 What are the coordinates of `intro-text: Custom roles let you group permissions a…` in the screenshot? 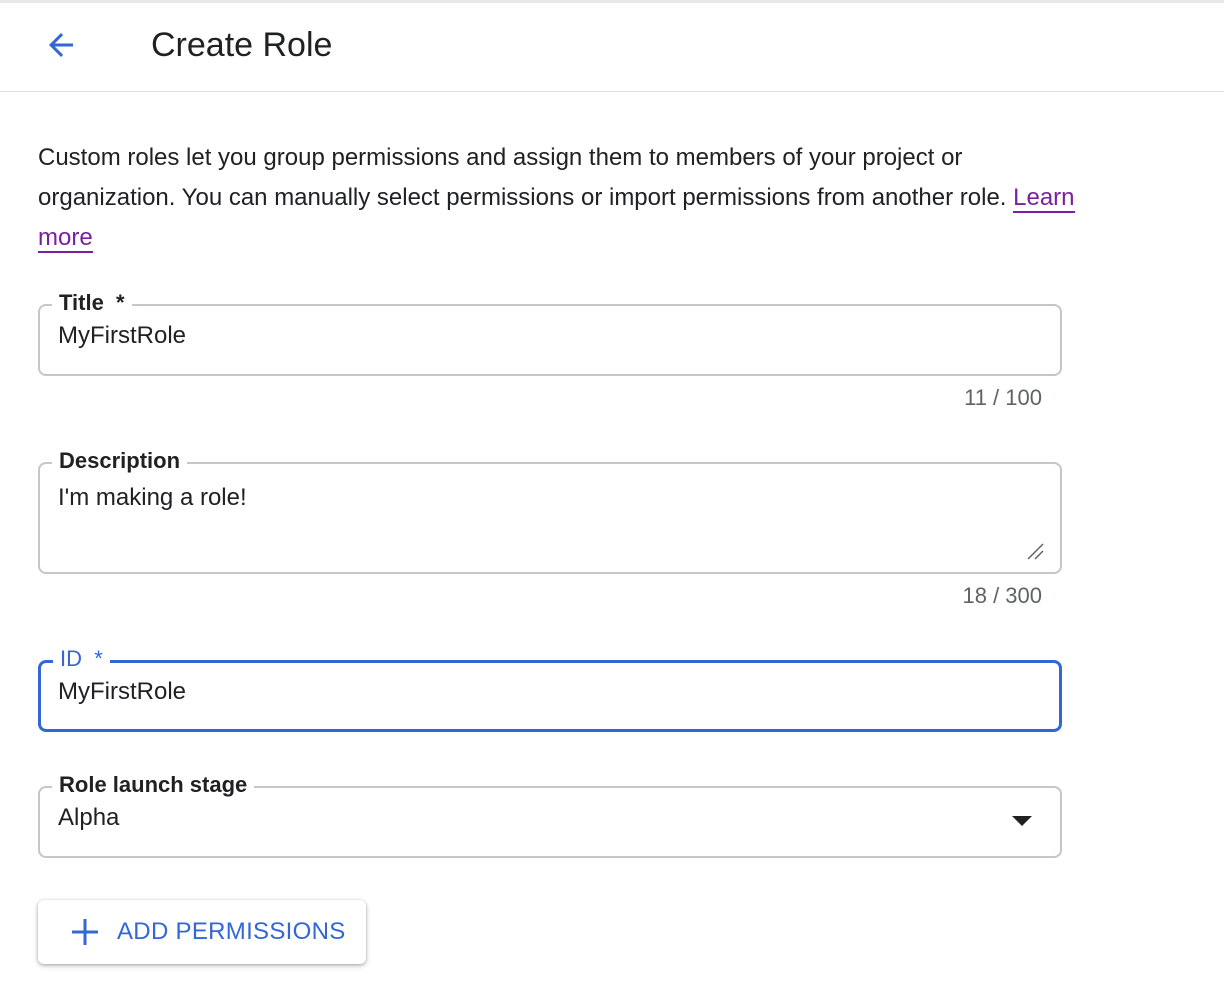 It's located at (558, 198).